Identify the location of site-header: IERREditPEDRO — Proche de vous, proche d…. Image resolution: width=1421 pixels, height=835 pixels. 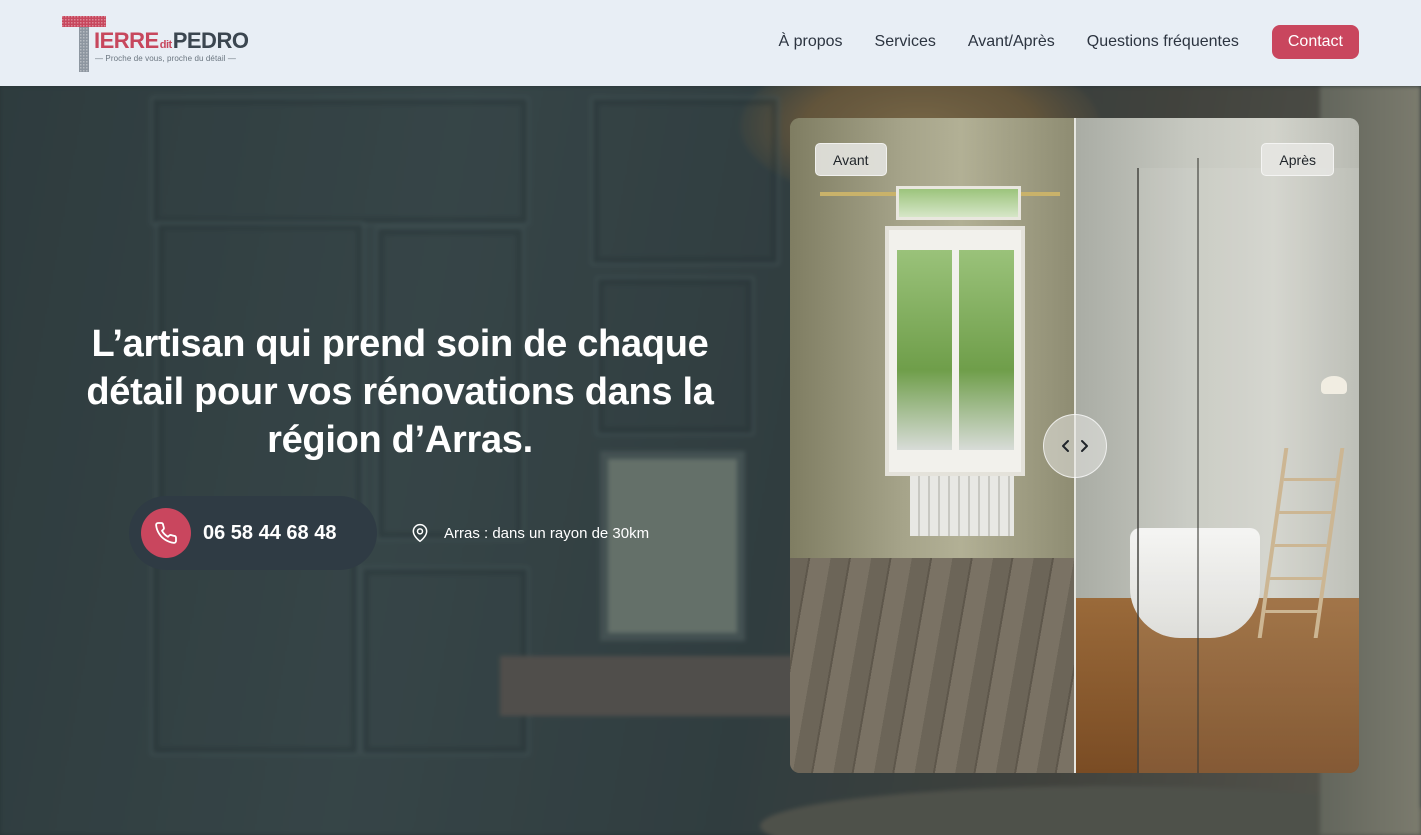
(710, 43).